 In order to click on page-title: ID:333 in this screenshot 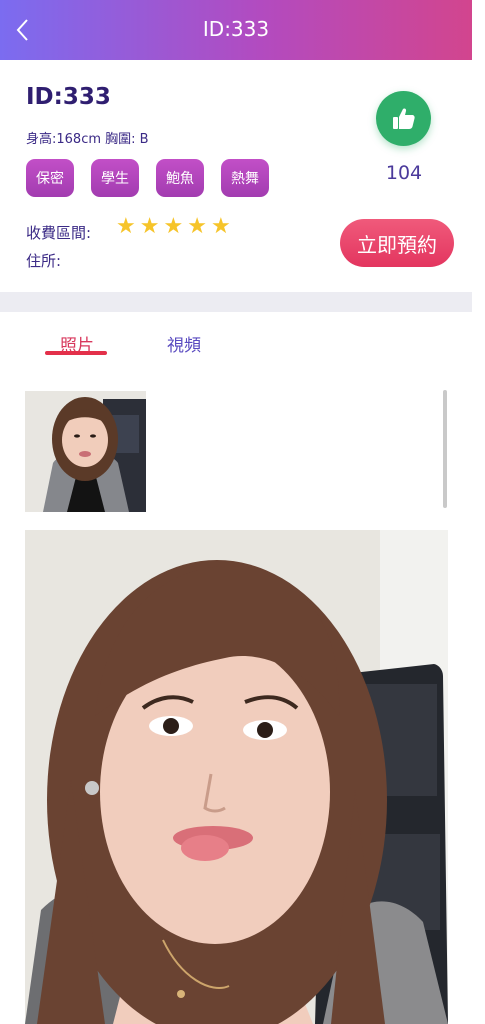, I will do `click(236, 29)`.